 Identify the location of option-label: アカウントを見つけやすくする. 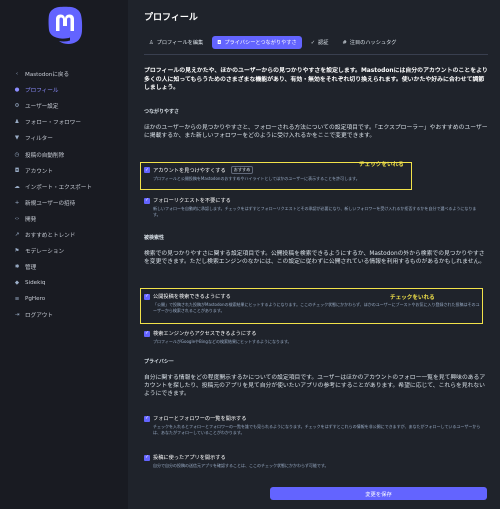
(189, 170).